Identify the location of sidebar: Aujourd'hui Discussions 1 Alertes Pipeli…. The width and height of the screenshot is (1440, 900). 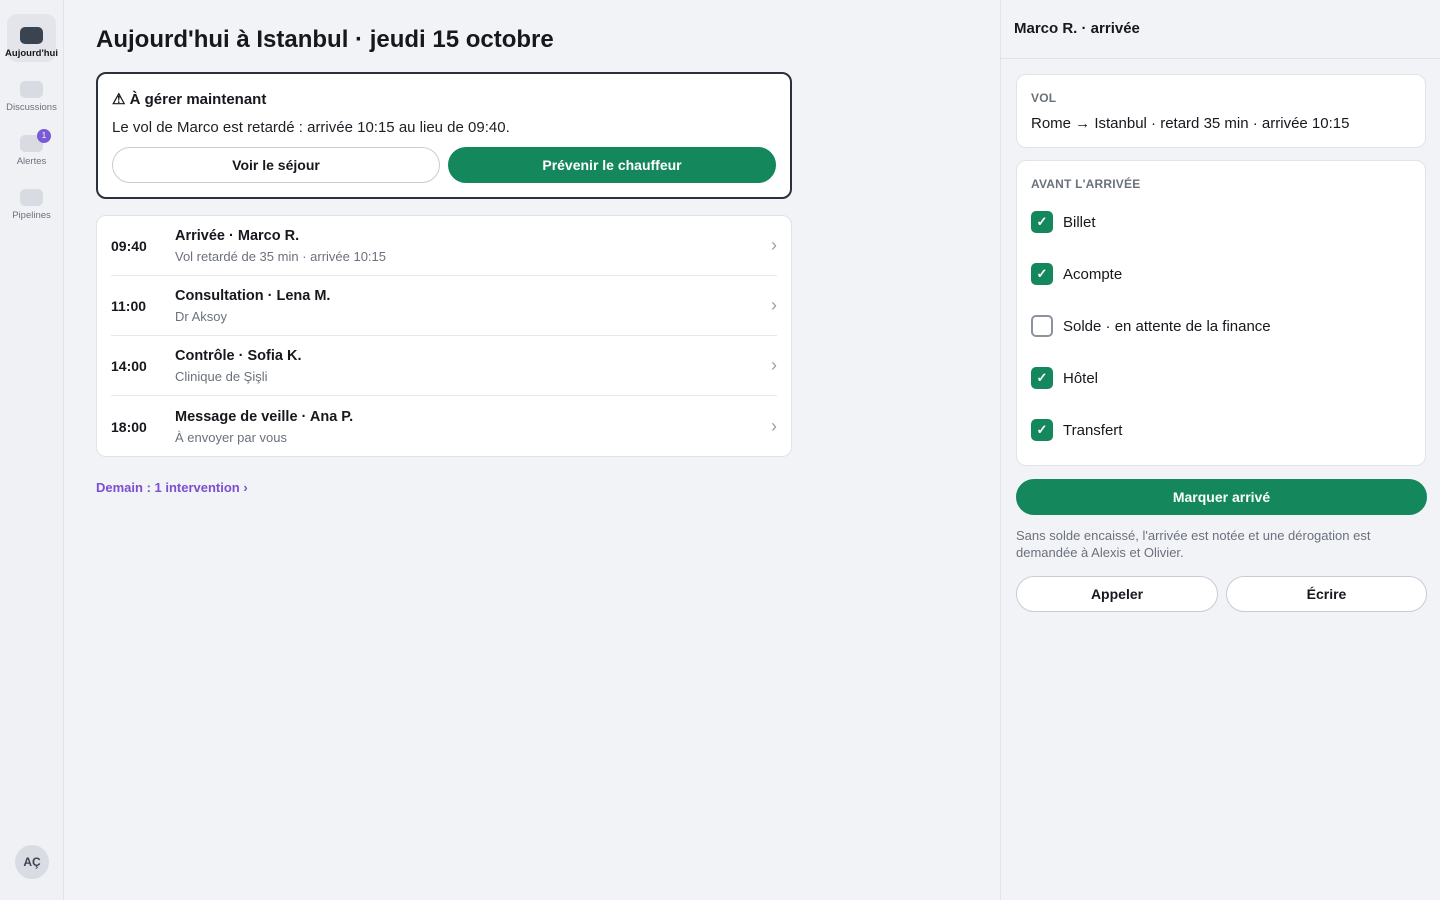
(32, 450).